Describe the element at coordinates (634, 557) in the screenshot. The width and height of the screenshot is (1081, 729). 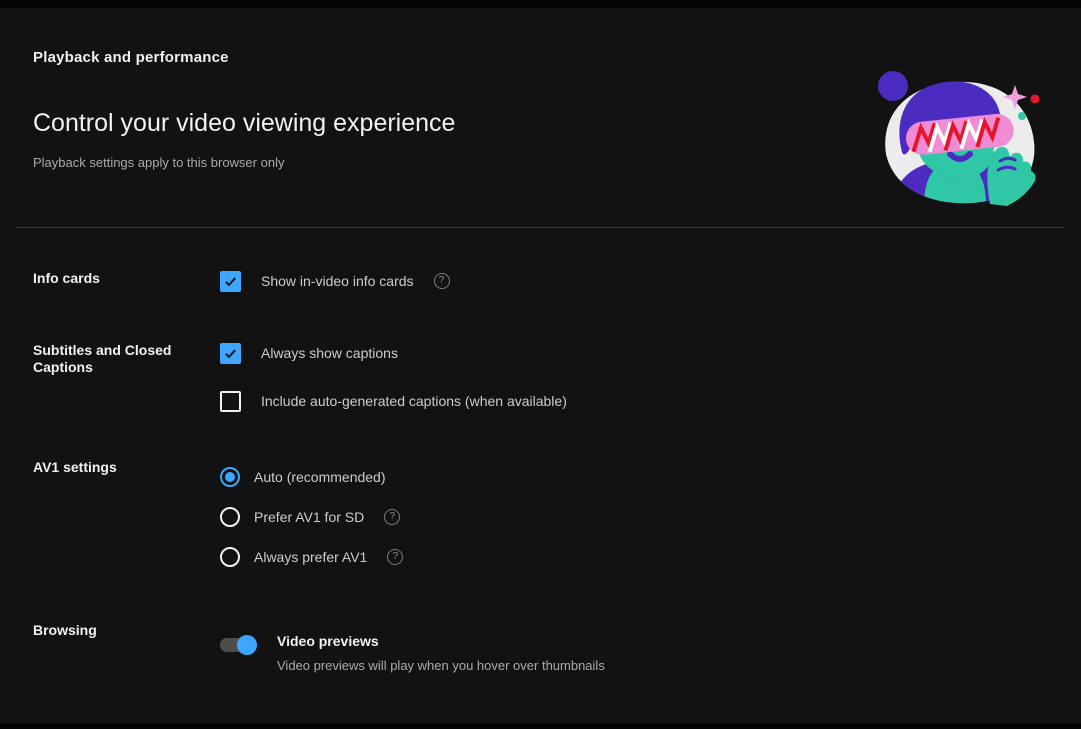
I see `option-row-av1-always: Always prefer AV1 ?` at that location.